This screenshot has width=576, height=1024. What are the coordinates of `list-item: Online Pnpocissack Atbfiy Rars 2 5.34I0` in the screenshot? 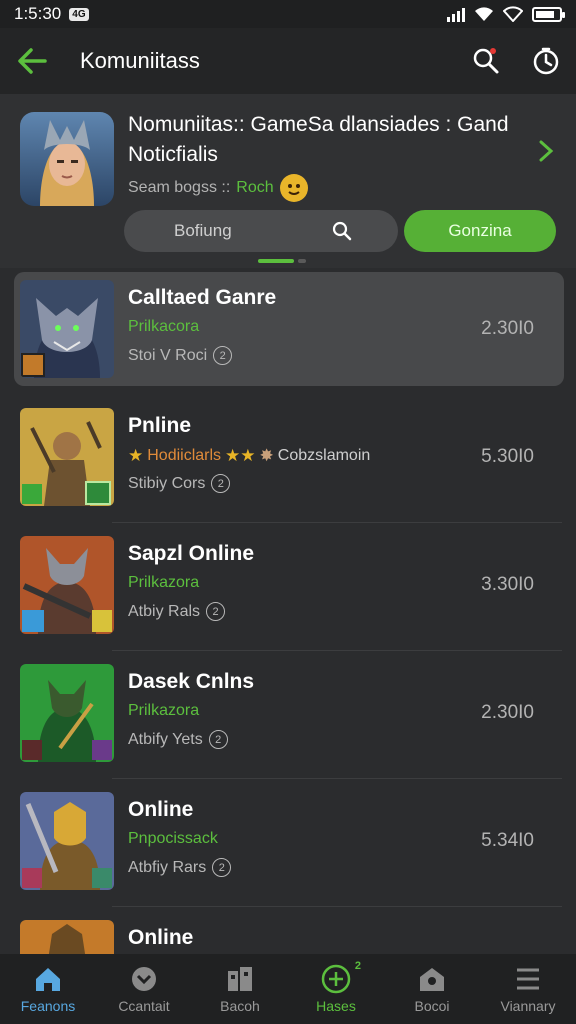 It's located at (289, 841).